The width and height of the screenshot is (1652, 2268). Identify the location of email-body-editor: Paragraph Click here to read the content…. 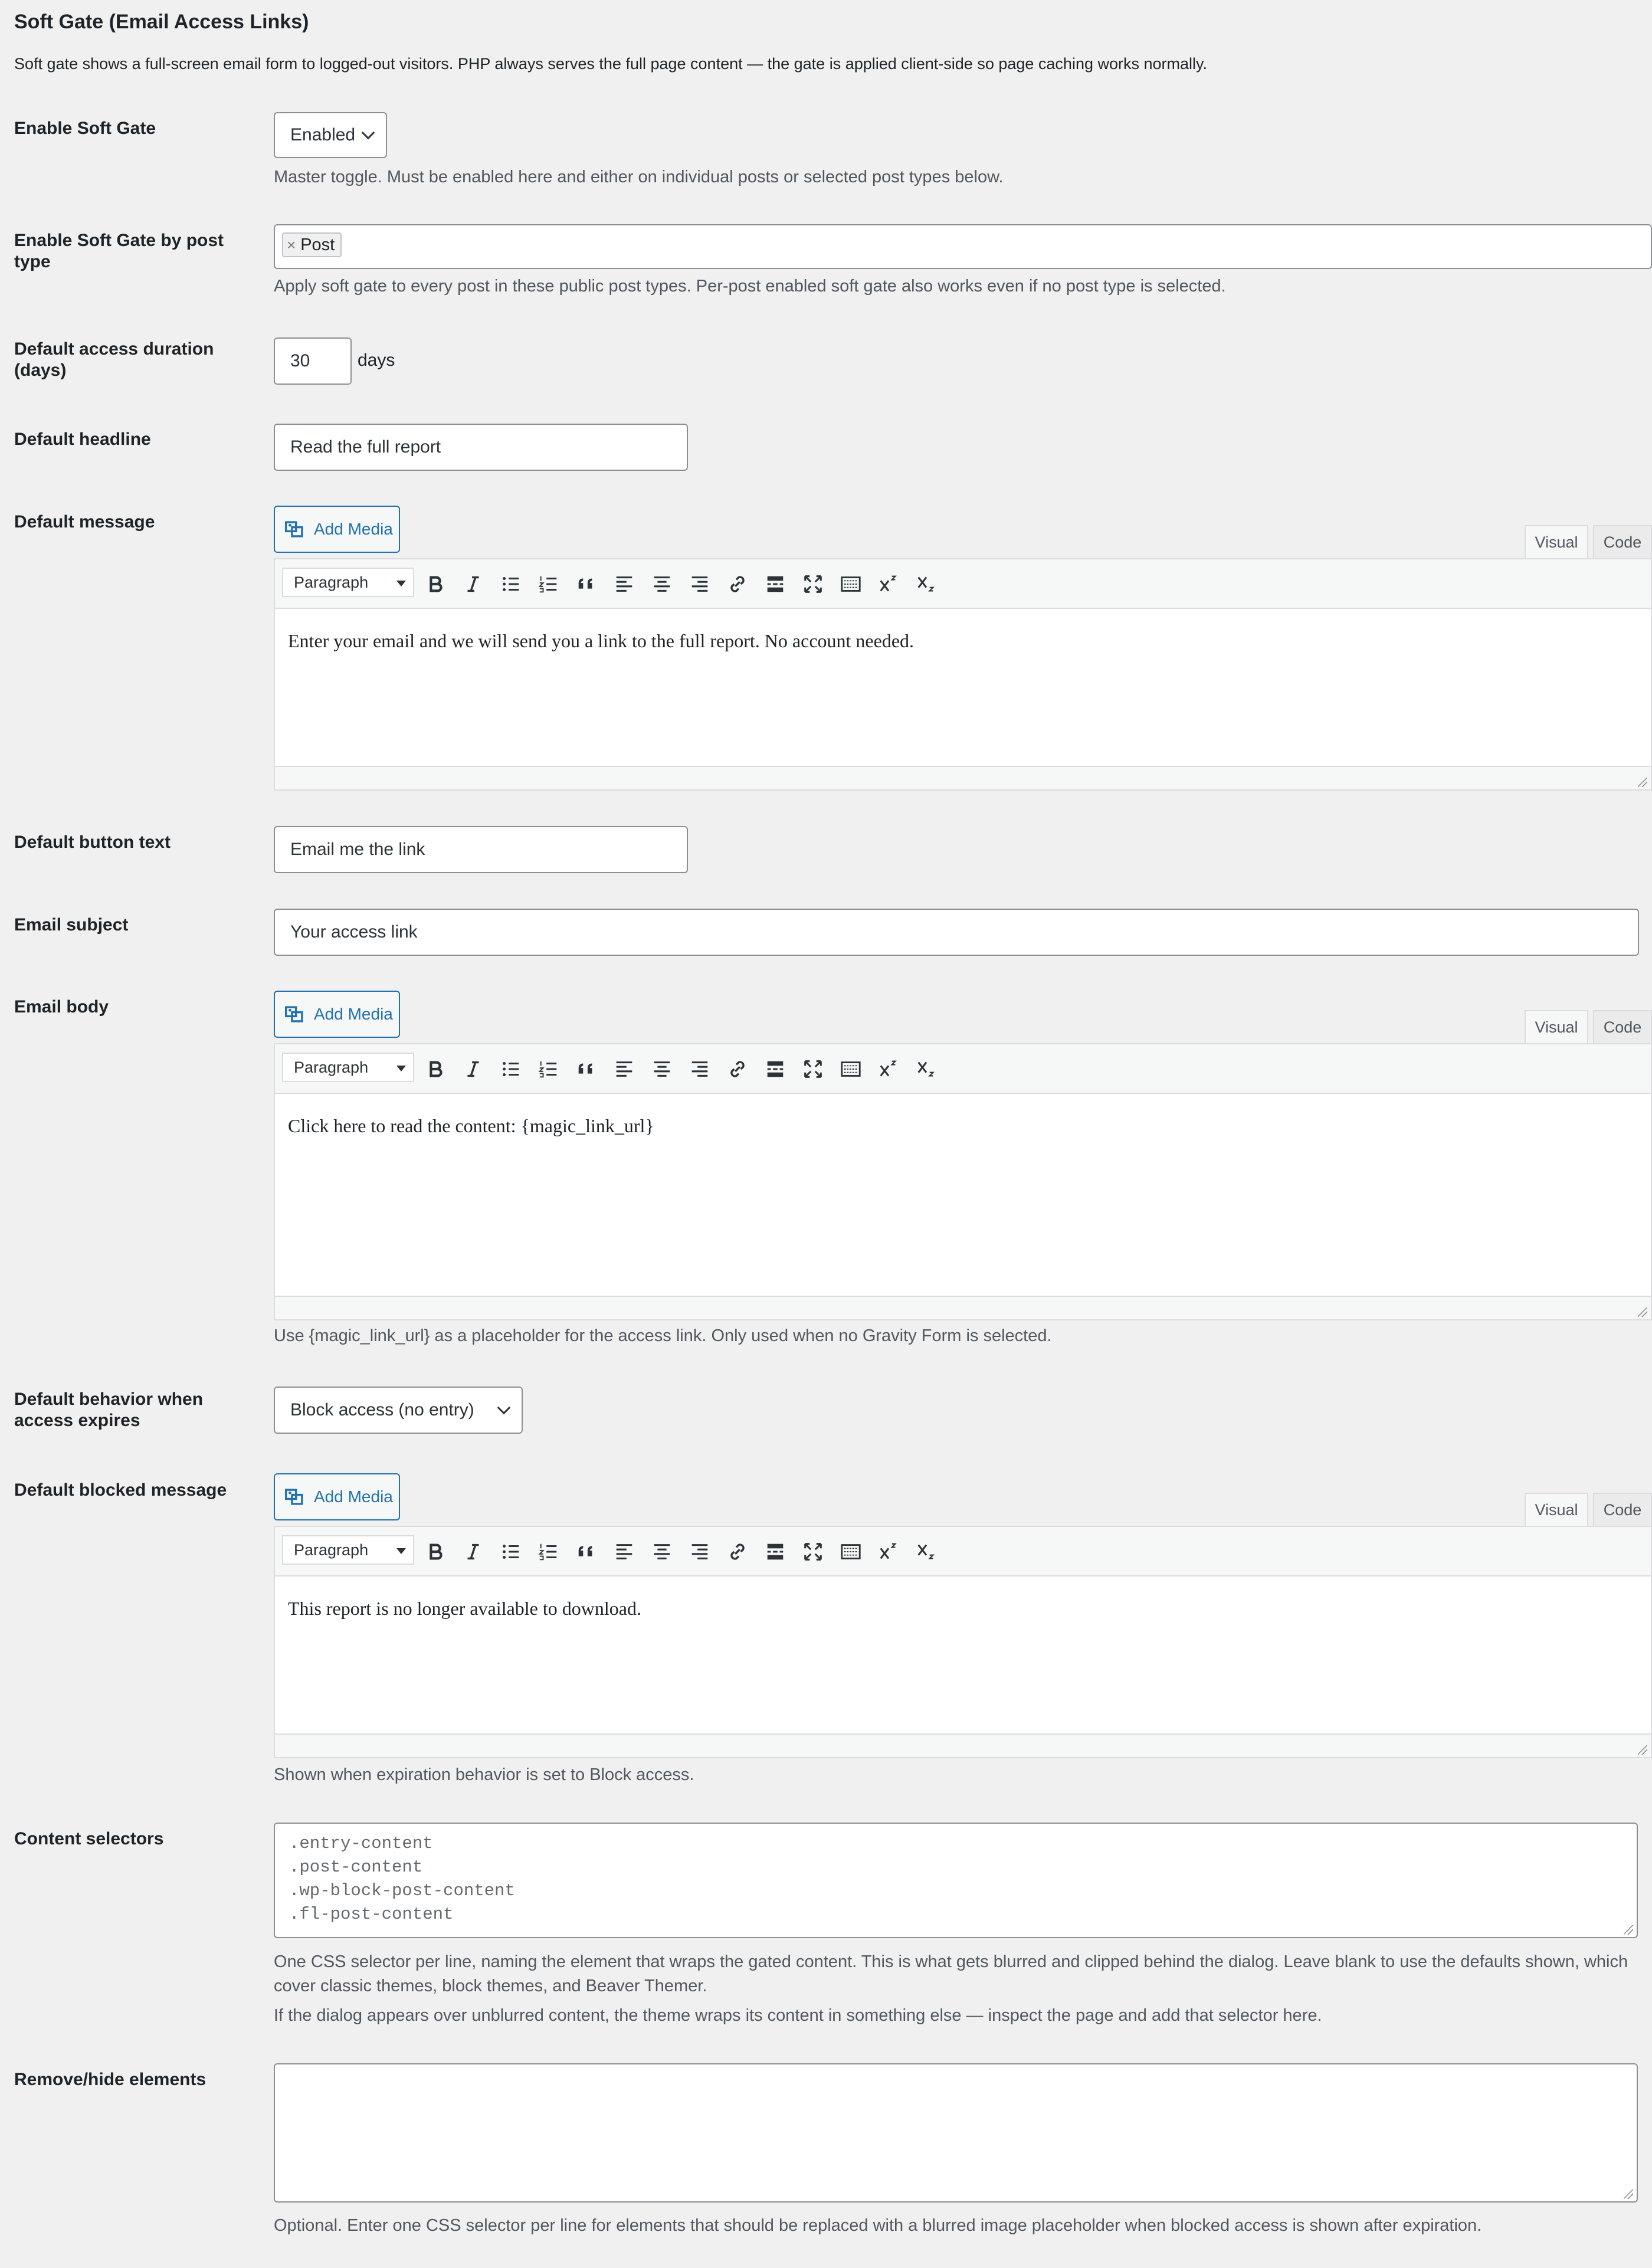
(963, 1181).